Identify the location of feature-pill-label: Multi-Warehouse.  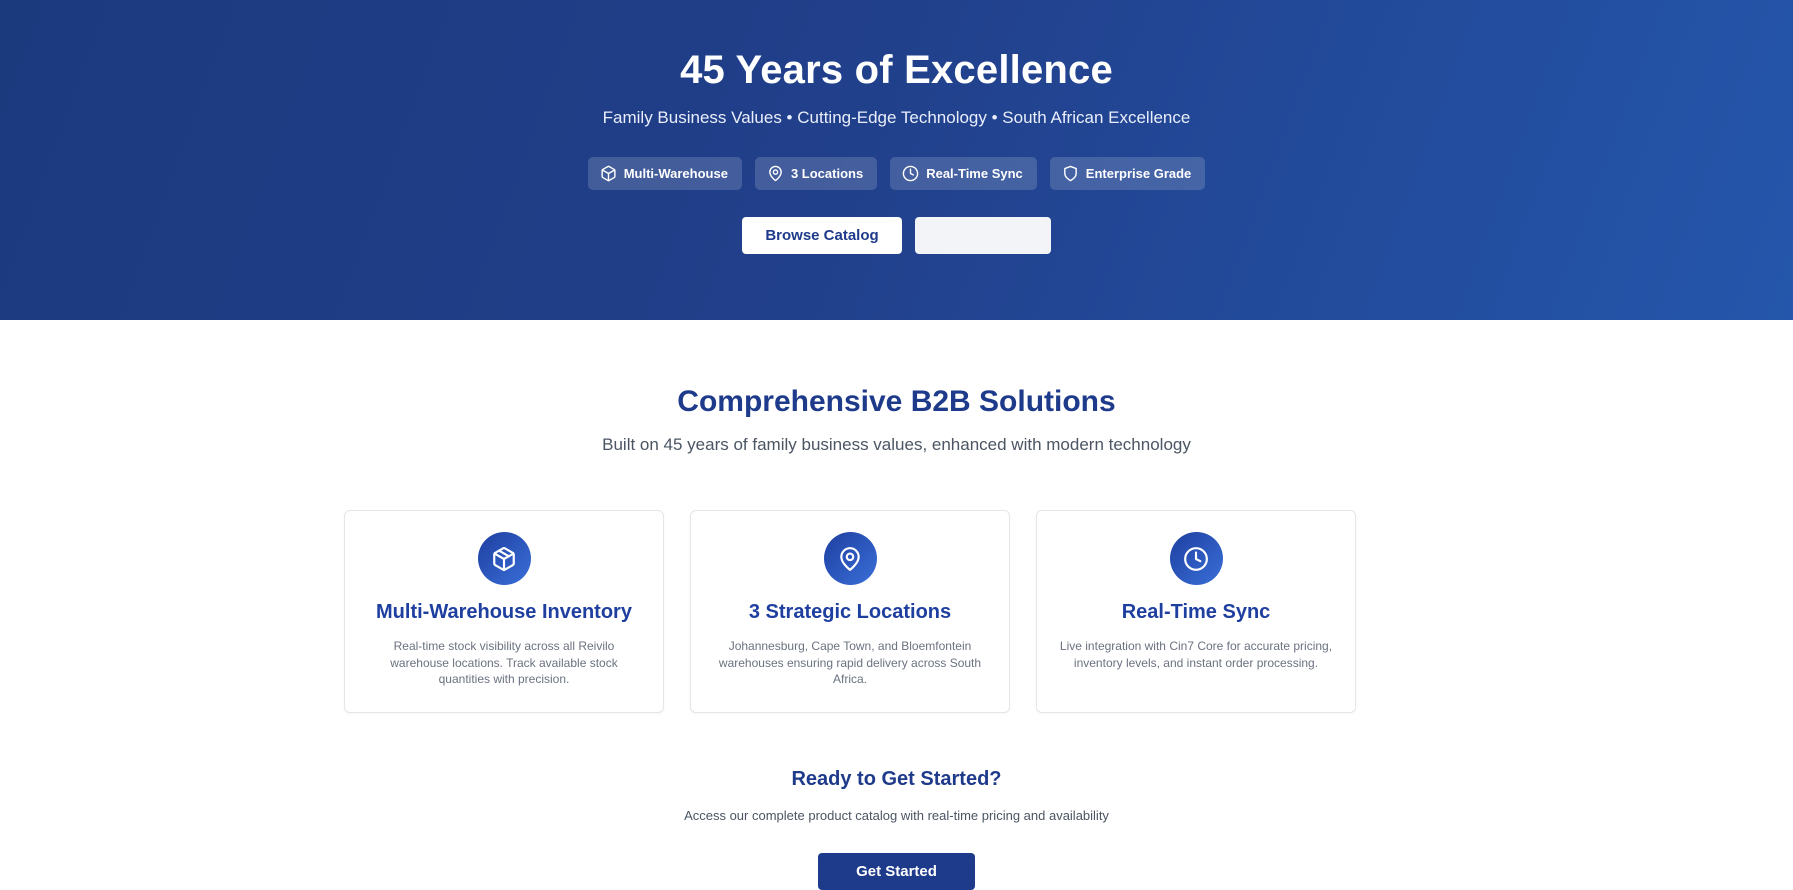
(675, 173).